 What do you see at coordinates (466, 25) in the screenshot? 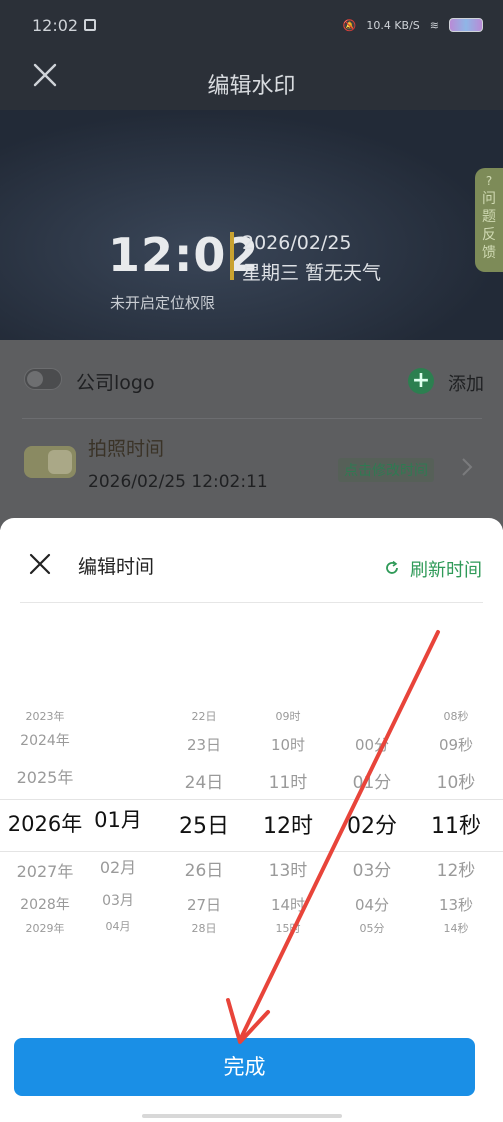
I see `battery-icon` at bounding box center [466, 25].